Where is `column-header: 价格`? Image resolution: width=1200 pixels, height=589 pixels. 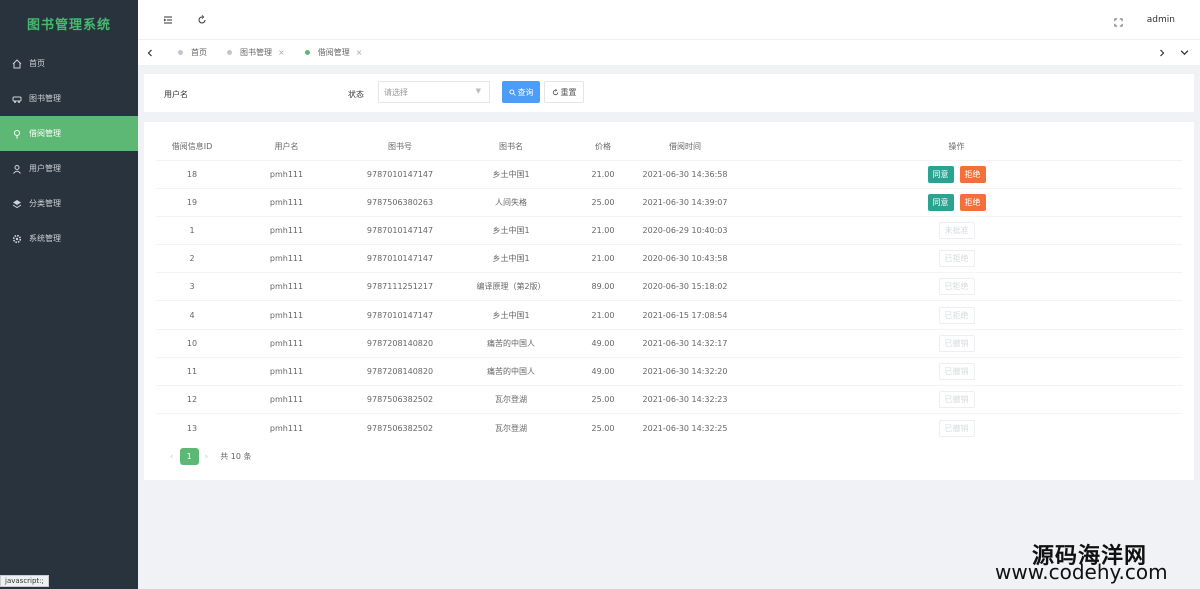
column-header: 价格 is located at coordinates (603, 147).